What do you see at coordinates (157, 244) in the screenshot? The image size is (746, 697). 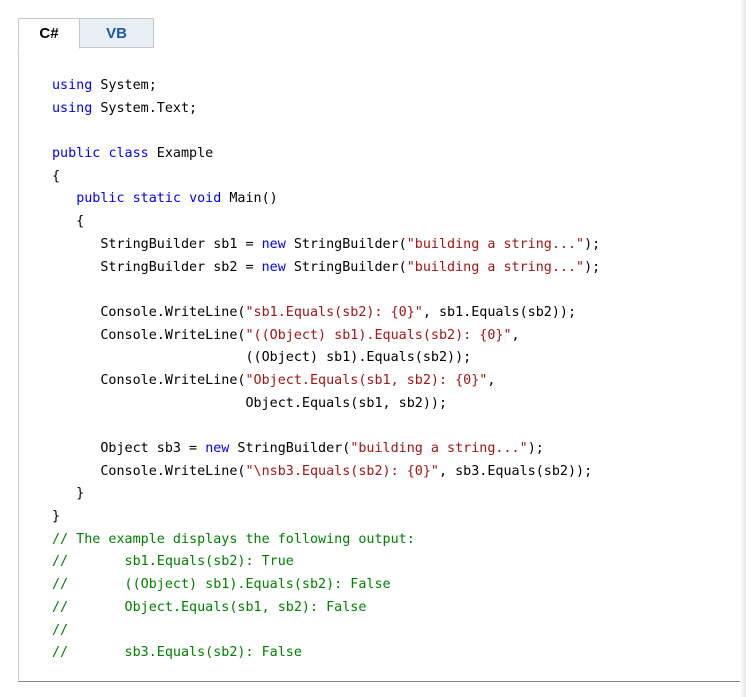 I see `code-text: StringBuilder sb1 =` at bounding box center [157, 244].